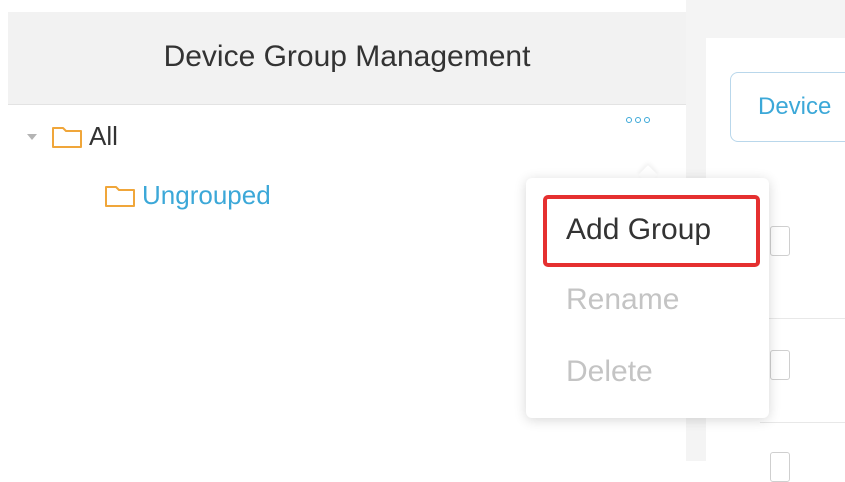  I want to click on device-button-label: Device, so click(795, 106).